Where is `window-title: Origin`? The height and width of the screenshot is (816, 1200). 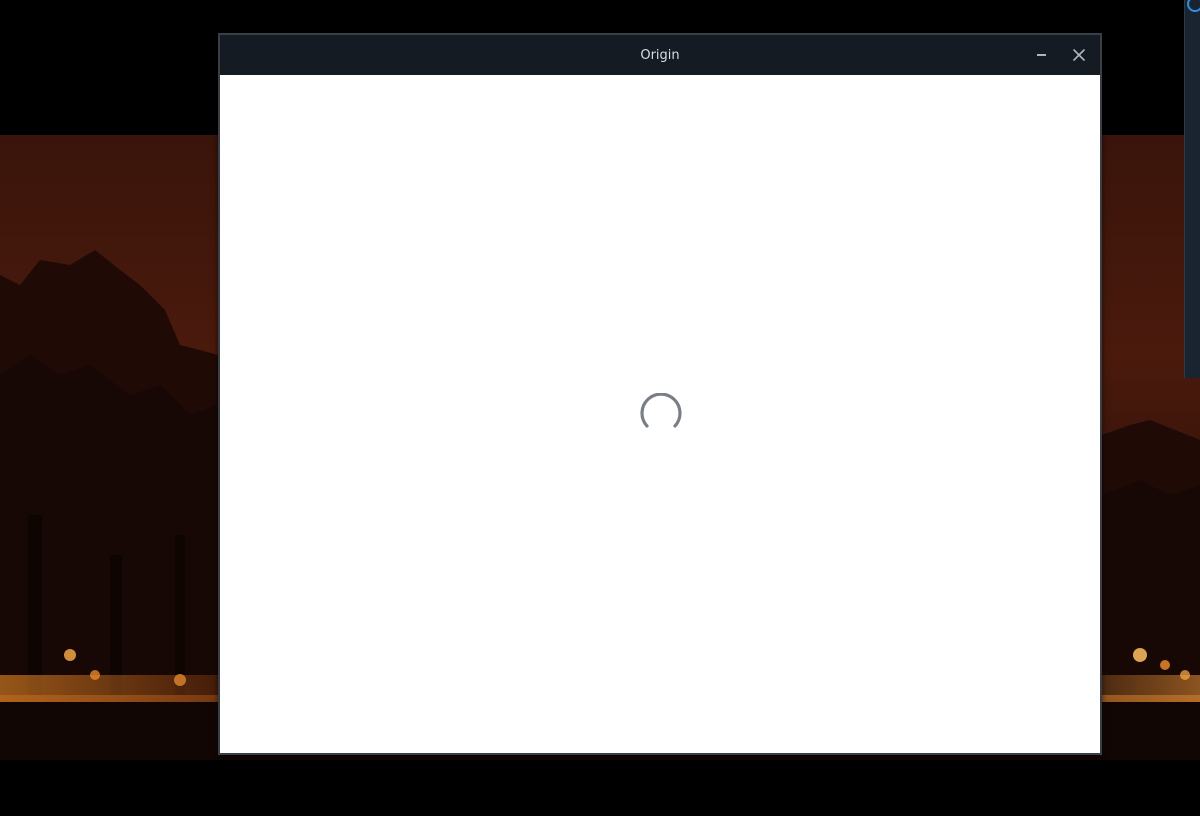
window-title: Origin is located at coordinates (660, 55).